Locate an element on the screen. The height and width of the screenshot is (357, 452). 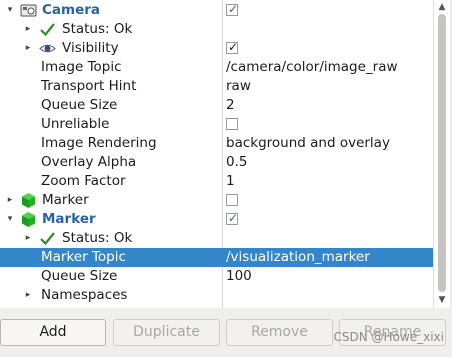
unreliable-checkbox is located at coordinates (232, 124).